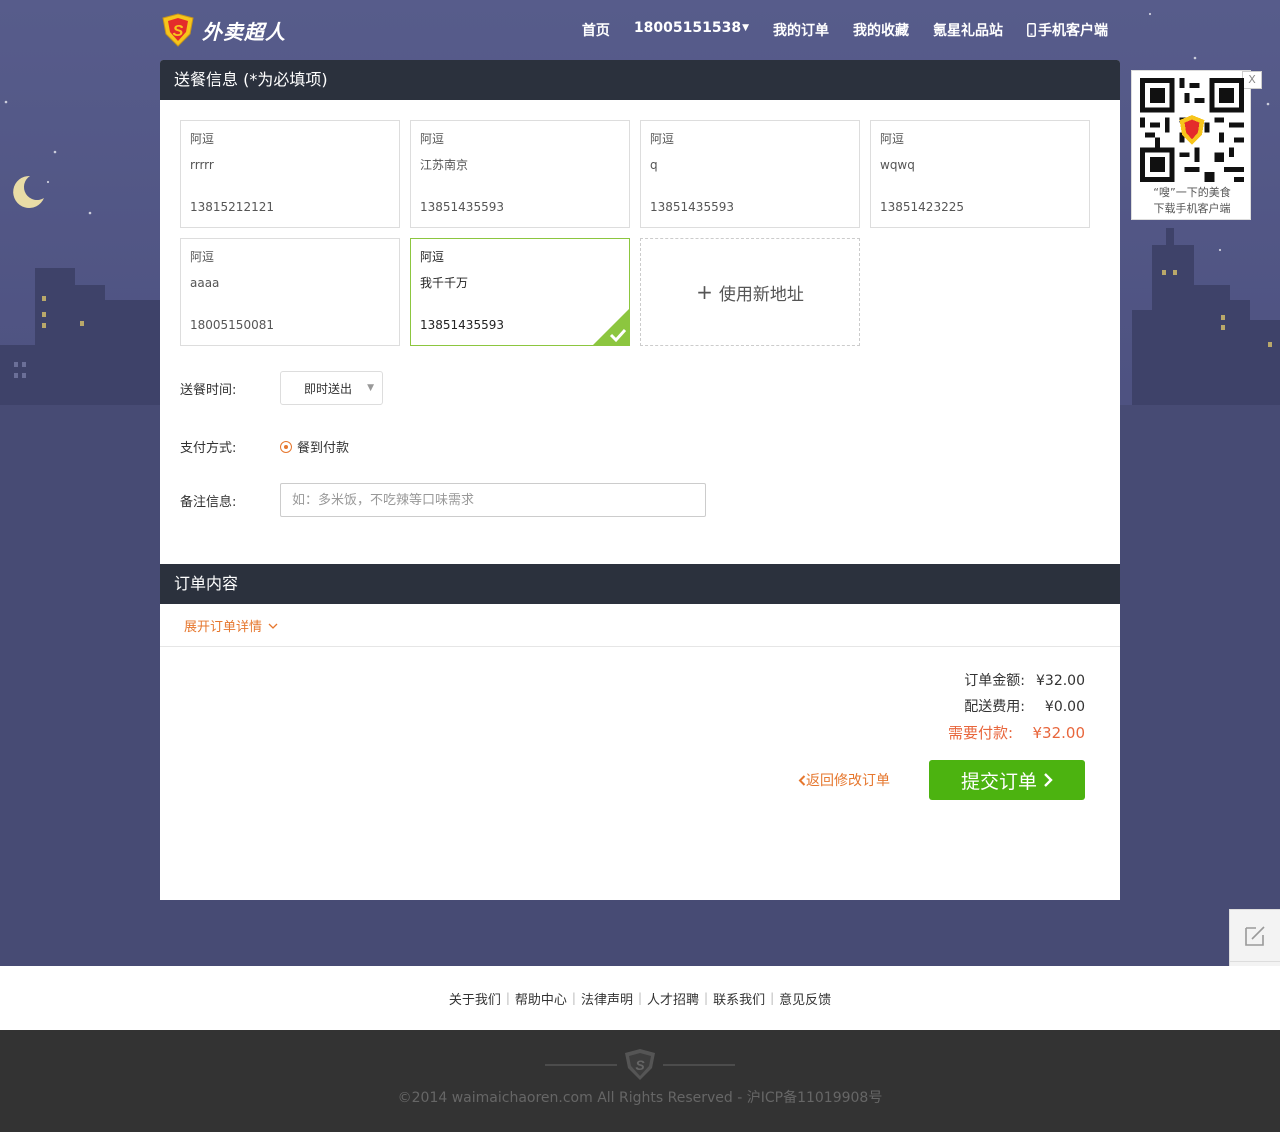 The image size is (1280, 1132). What do you see at coordinates (208, 390) in the screenshot?
I see `delivery-time-label: 送餐时间:` at bounding box center [208, 390].